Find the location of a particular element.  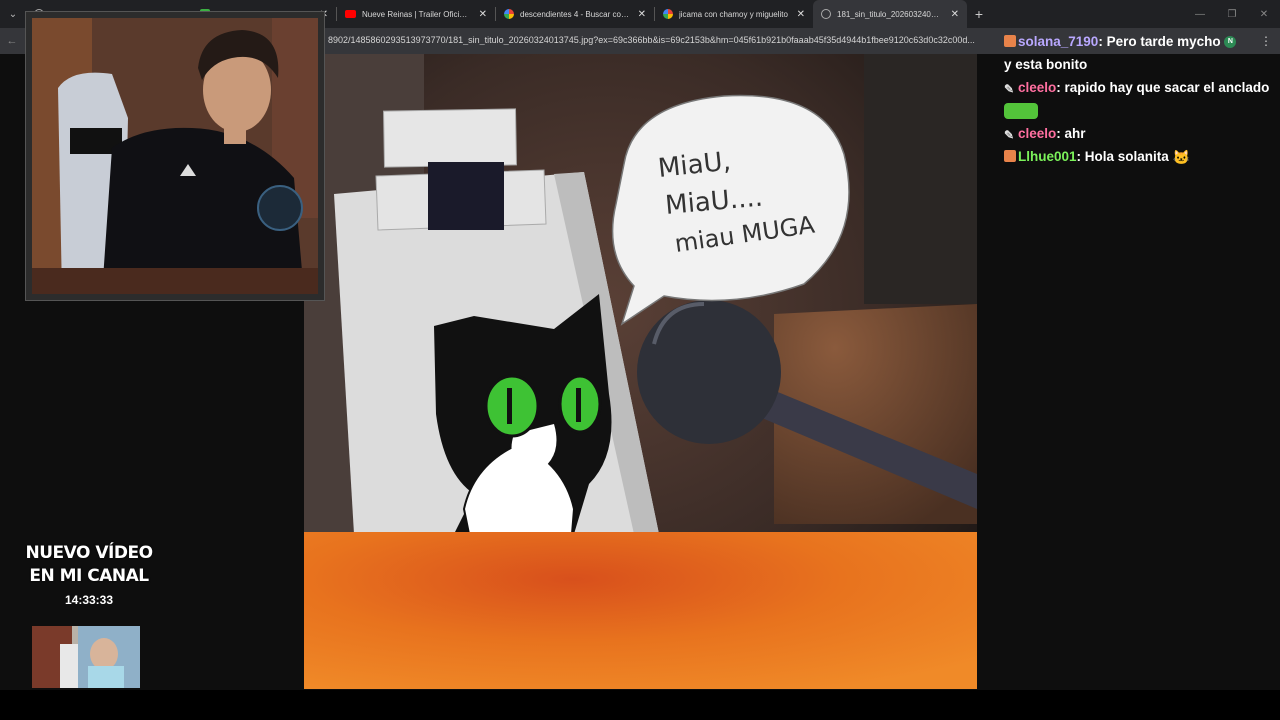

chat-message: solana_7190: Pero tarde mycho N is located at coordinates (1139, 41).